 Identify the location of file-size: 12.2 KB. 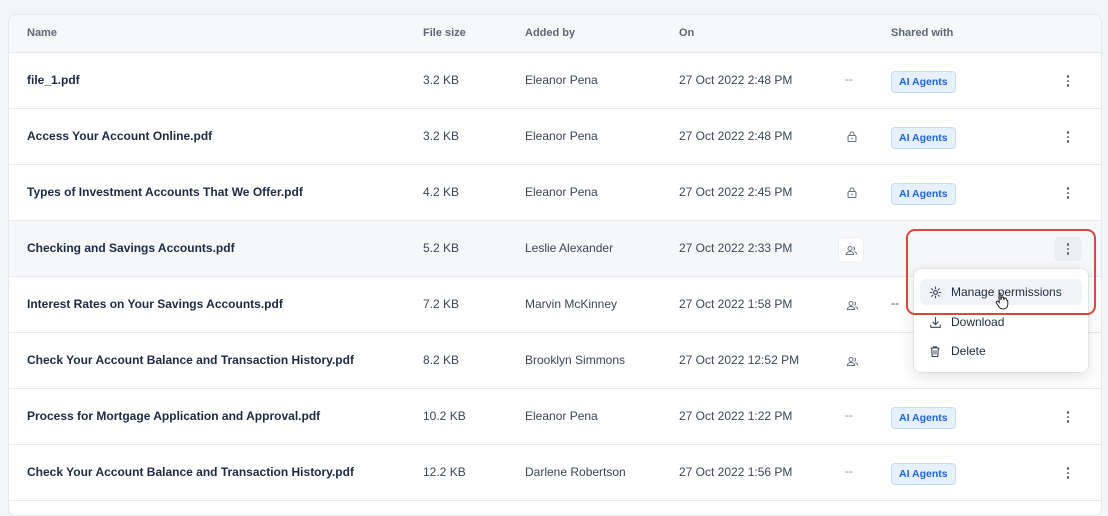
(444, 472).